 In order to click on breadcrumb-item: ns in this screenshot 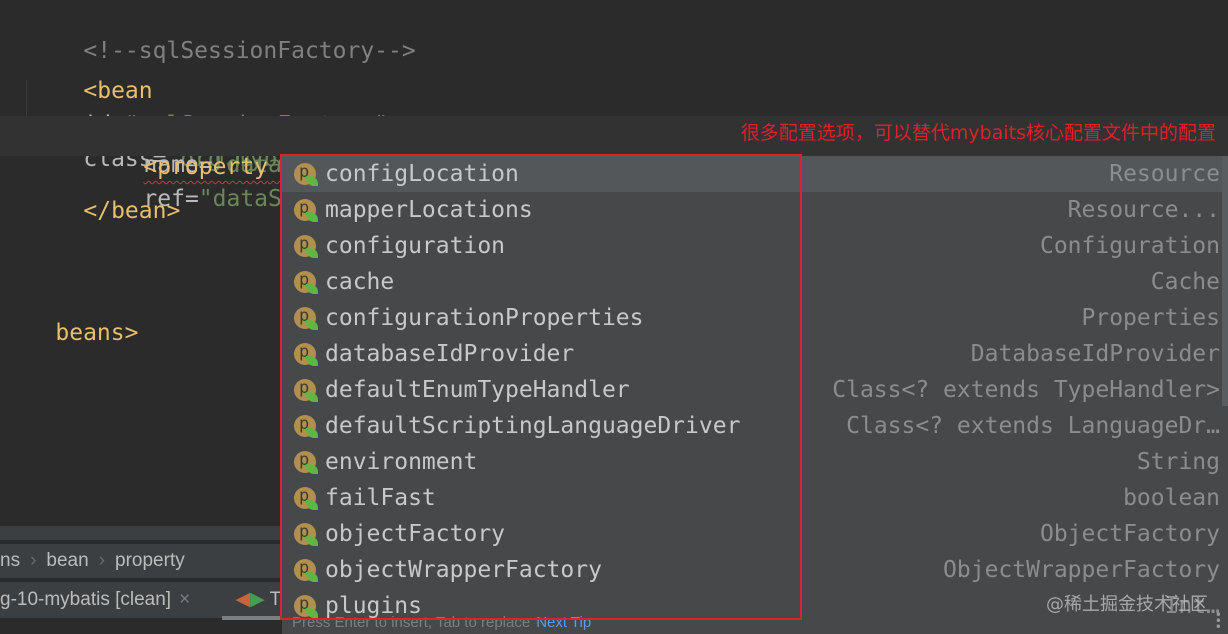, I will do `click(10, 560)`.